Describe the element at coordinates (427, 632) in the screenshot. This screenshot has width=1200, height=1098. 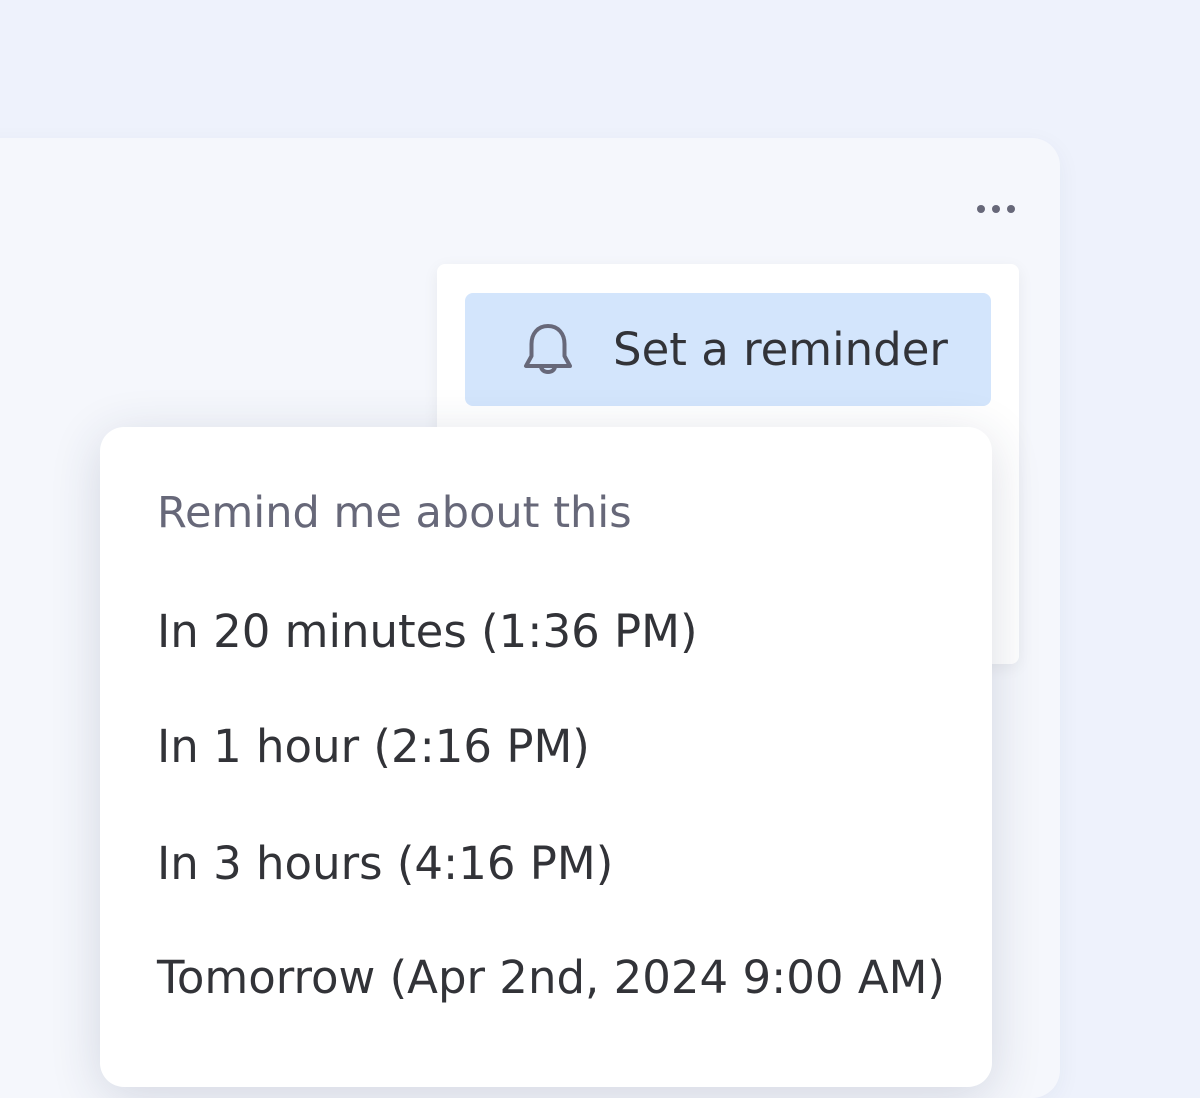
I see `reminder-option-20-minutes: In 20 minutes (1:36 PM)` at that location.